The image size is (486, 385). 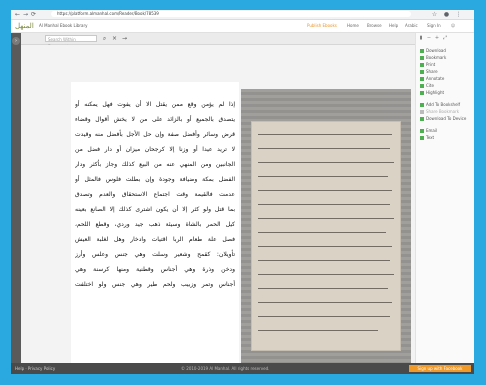 I want to click on nav-sign-in: Sign In, so click(x=434, y=26).